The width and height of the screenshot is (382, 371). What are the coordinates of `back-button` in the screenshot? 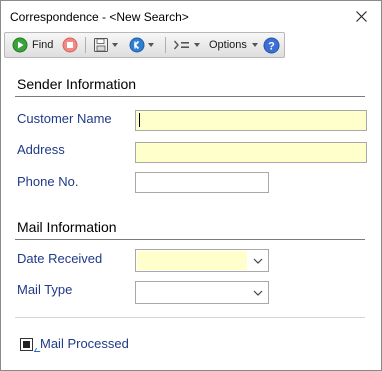 It's located at (141, 45).